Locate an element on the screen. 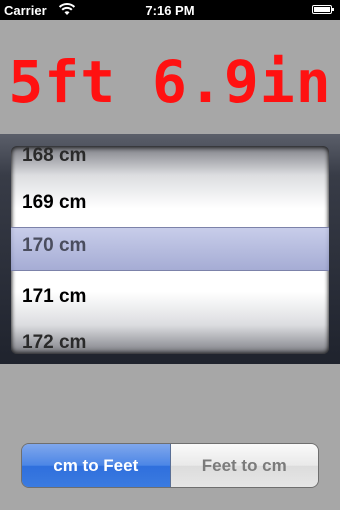 The width and height of the screenshot is (340, 510). status-bar: Carrier 7:16 PM is located at coordinates (170, 10).